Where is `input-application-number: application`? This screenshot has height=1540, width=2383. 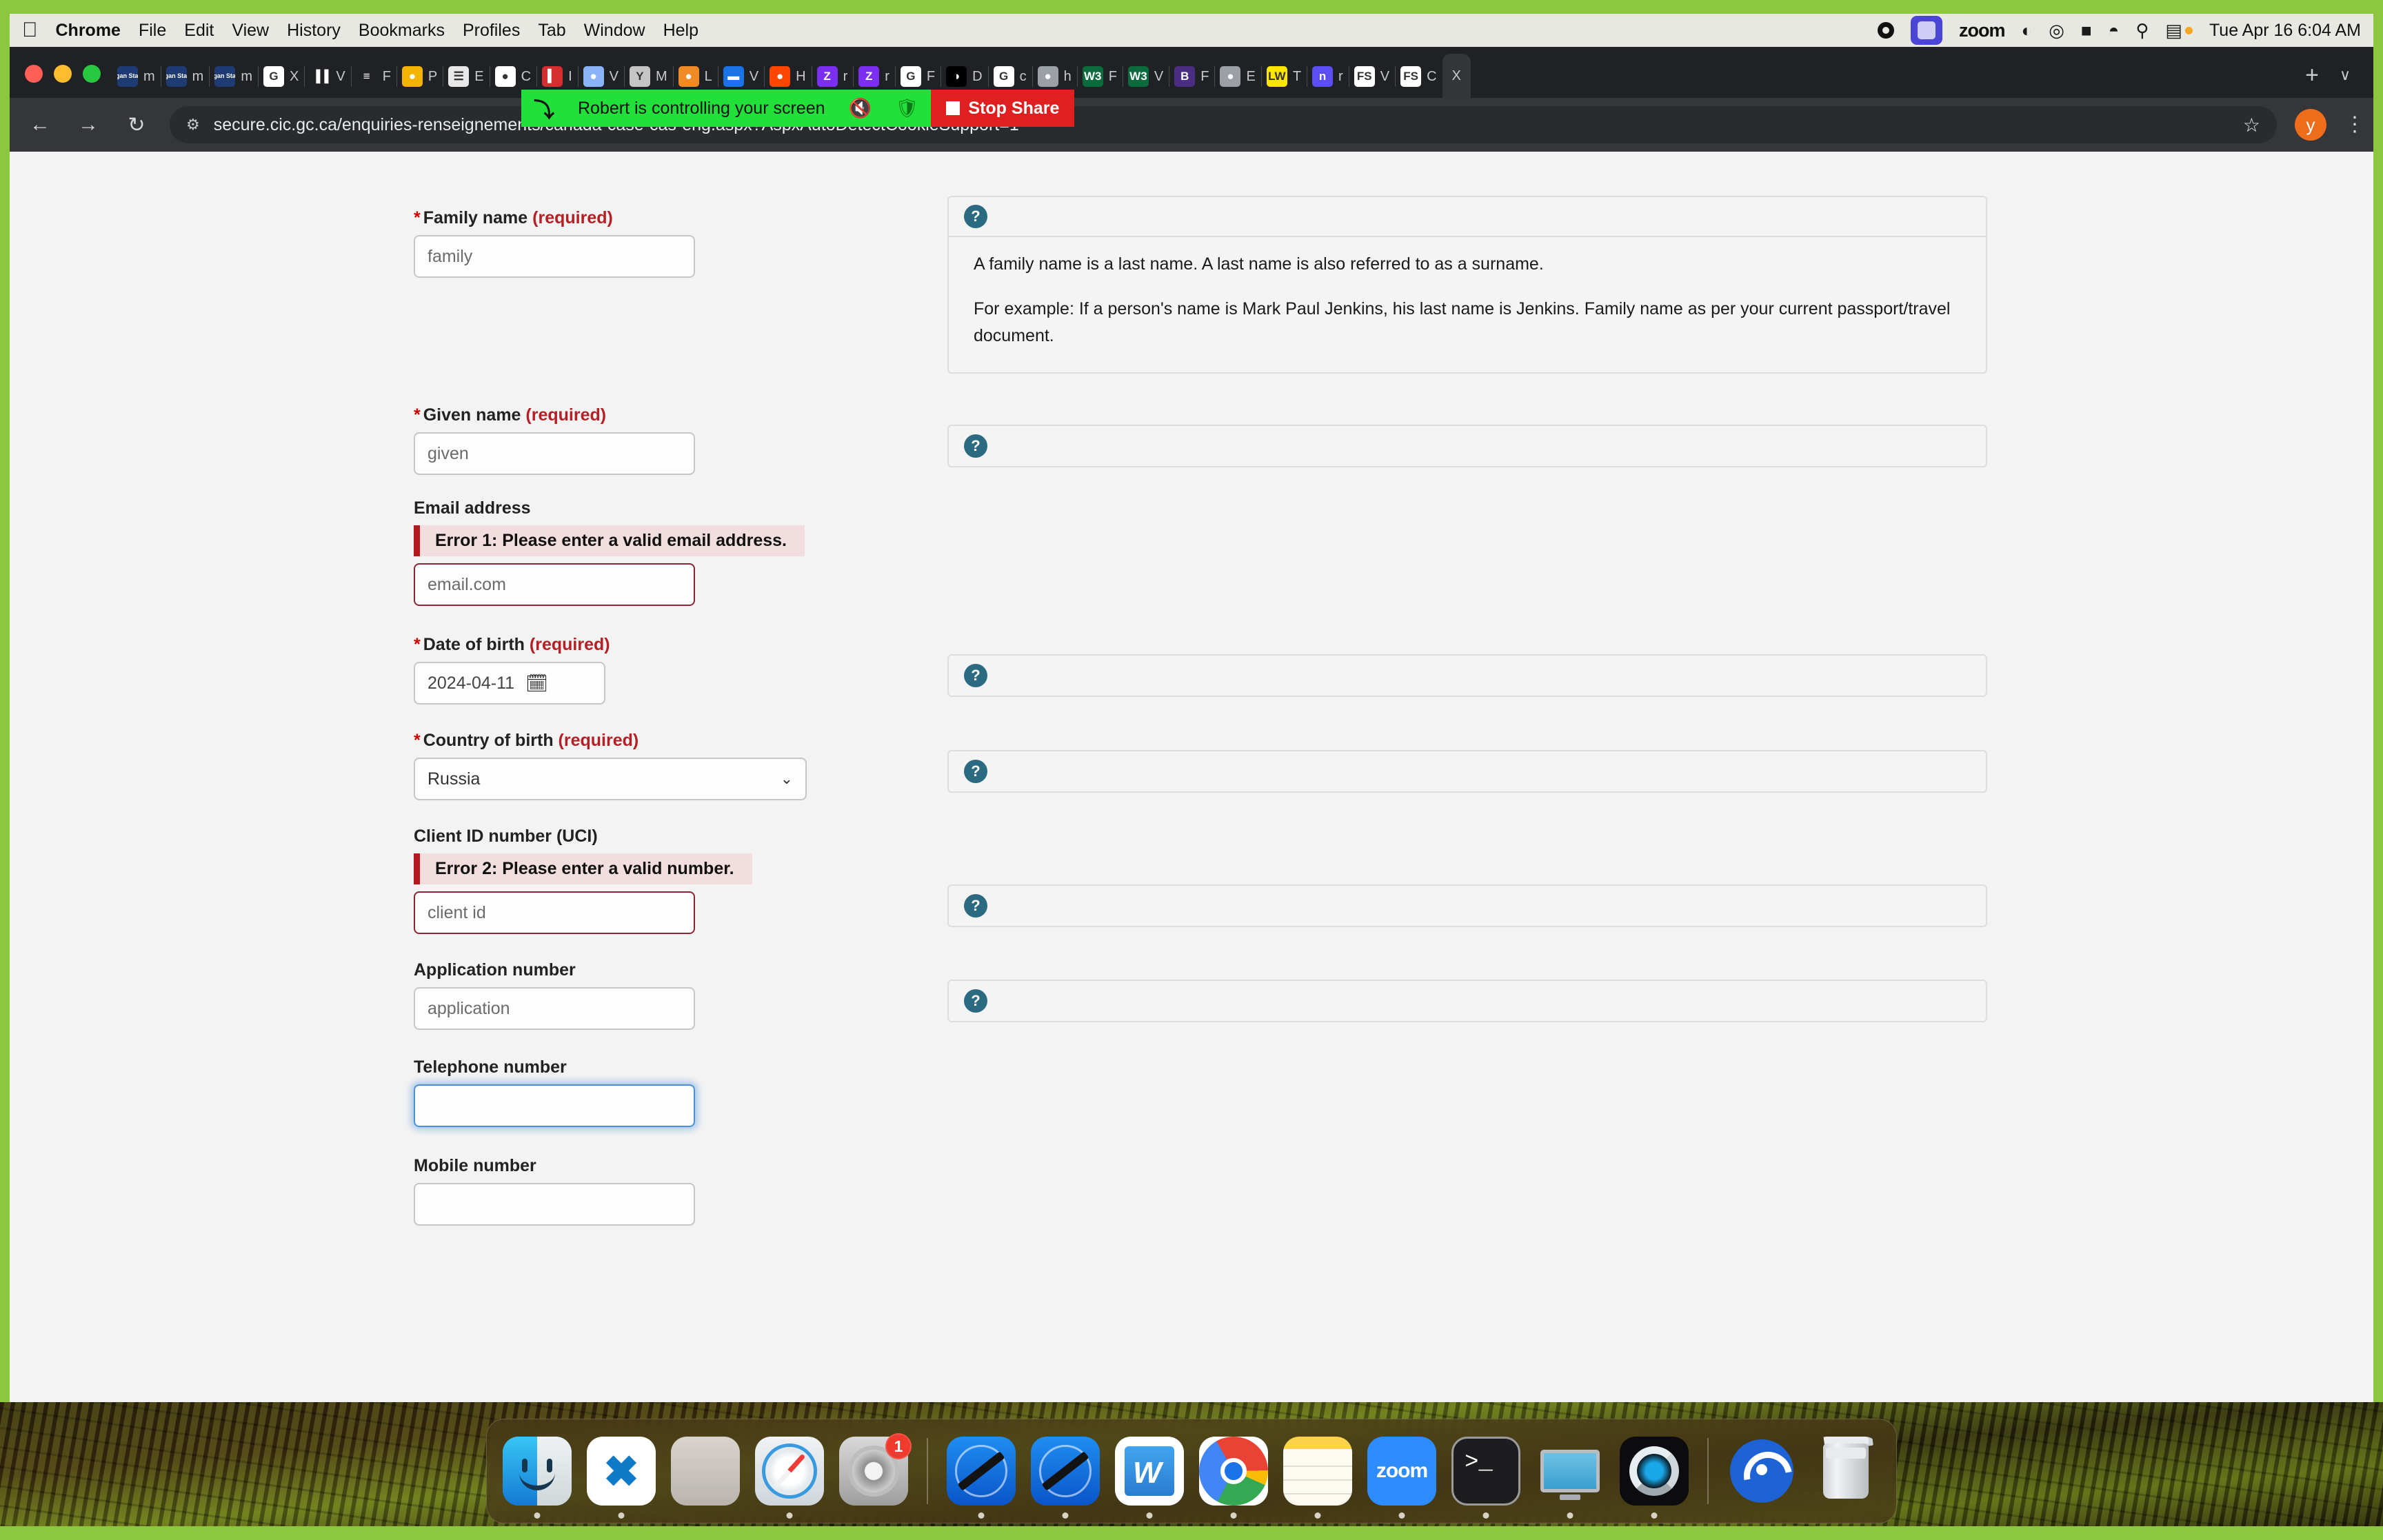 input-application-number: application is located at coordinates (554, 1009).